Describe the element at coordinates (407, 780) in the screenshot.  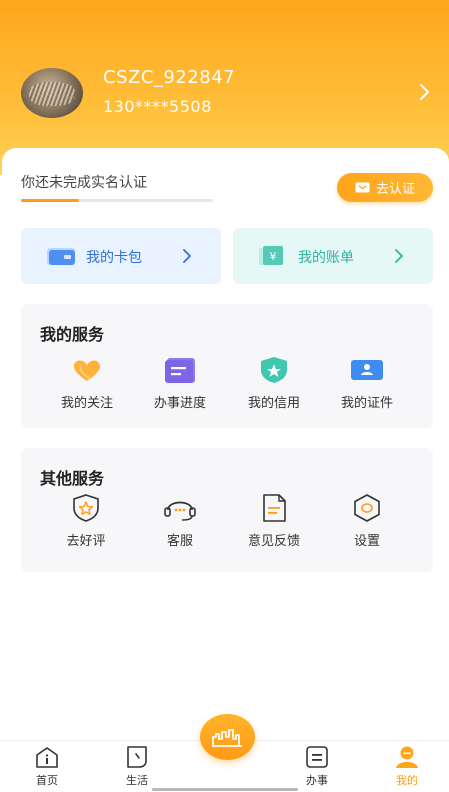
I see `tab-label: 我的` at that location.